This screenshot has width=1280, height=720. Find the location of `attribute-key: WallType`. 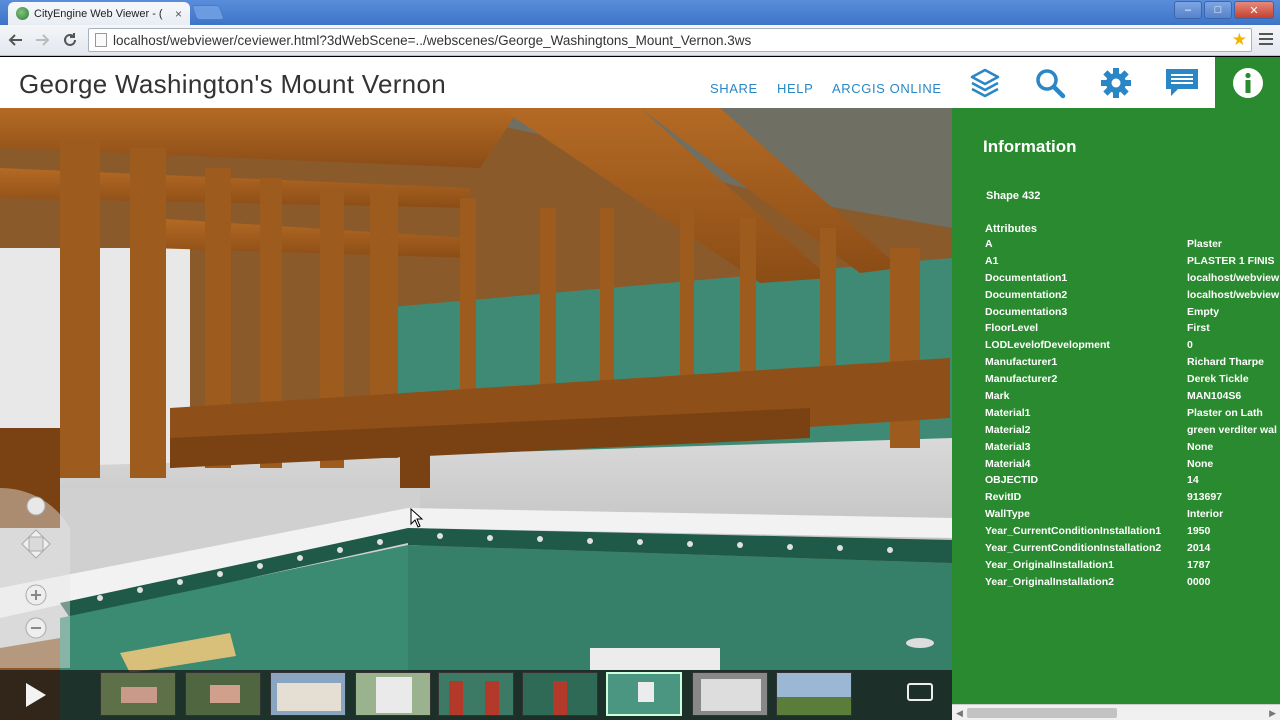

attribute-key: WallType is located at coordinates (1007, 514).